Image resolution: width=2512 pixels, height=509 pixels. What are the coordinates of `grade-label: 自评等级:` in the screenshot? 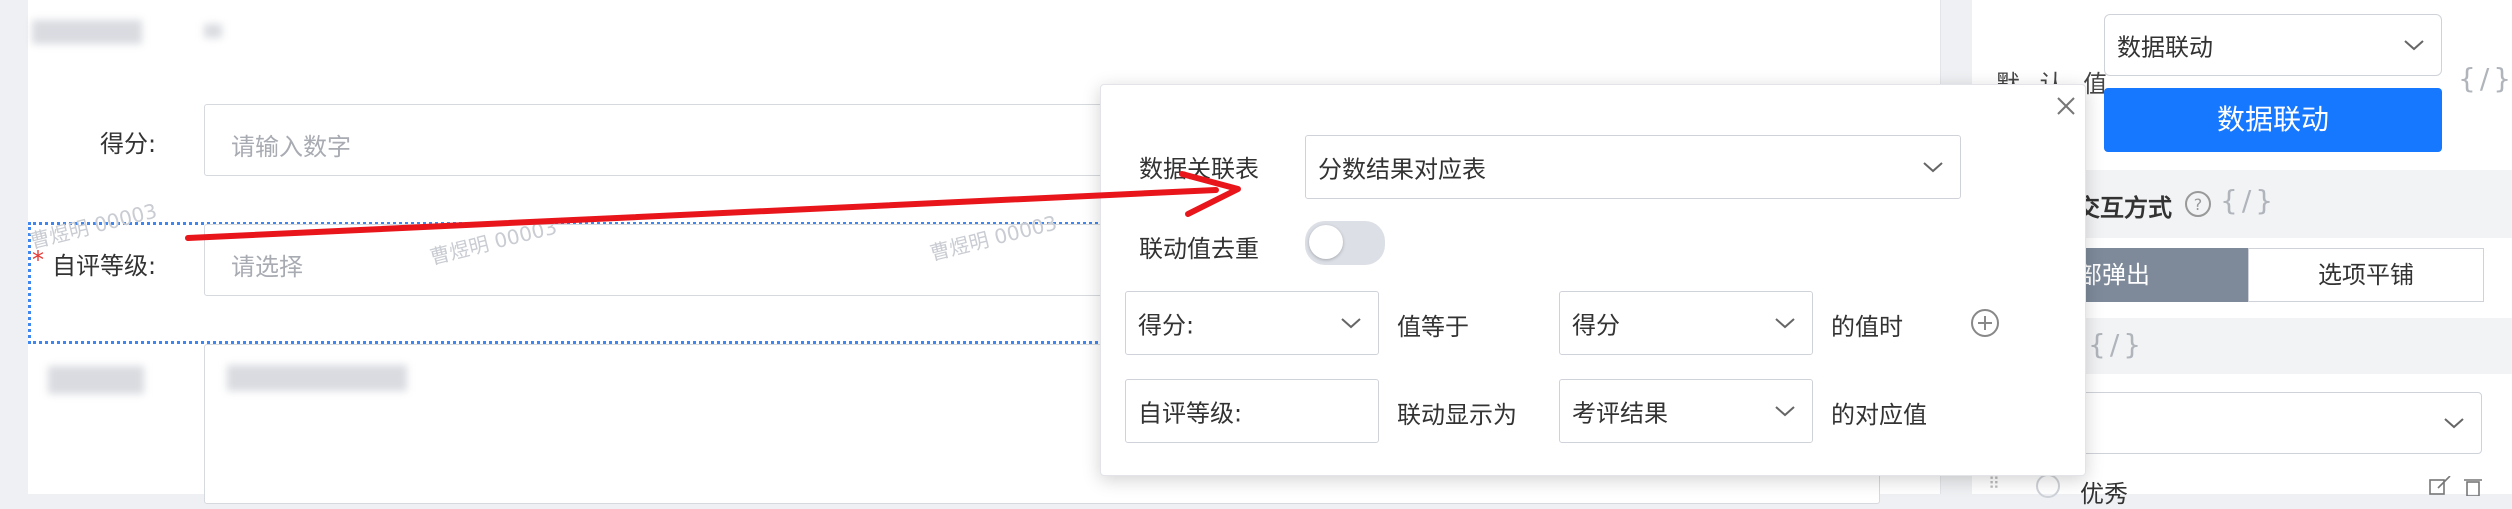 It's located at (104, 266).